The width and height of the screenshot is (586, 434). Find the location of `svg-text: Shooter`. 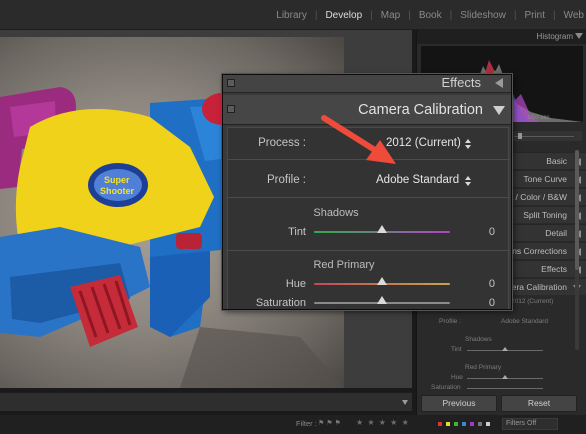

svg-text: Shooter is located at coordinates (117, 191).